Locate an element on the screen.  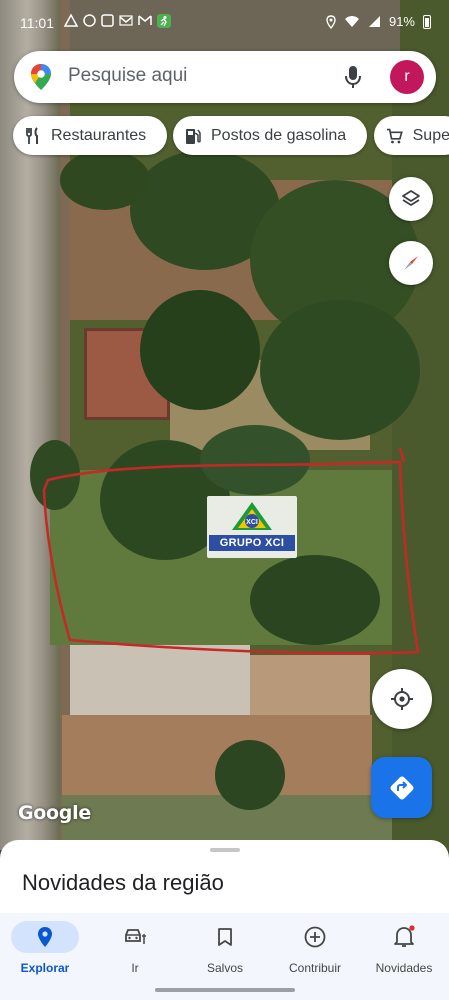
explore-pin-icon is located at coordinates (45, 937).